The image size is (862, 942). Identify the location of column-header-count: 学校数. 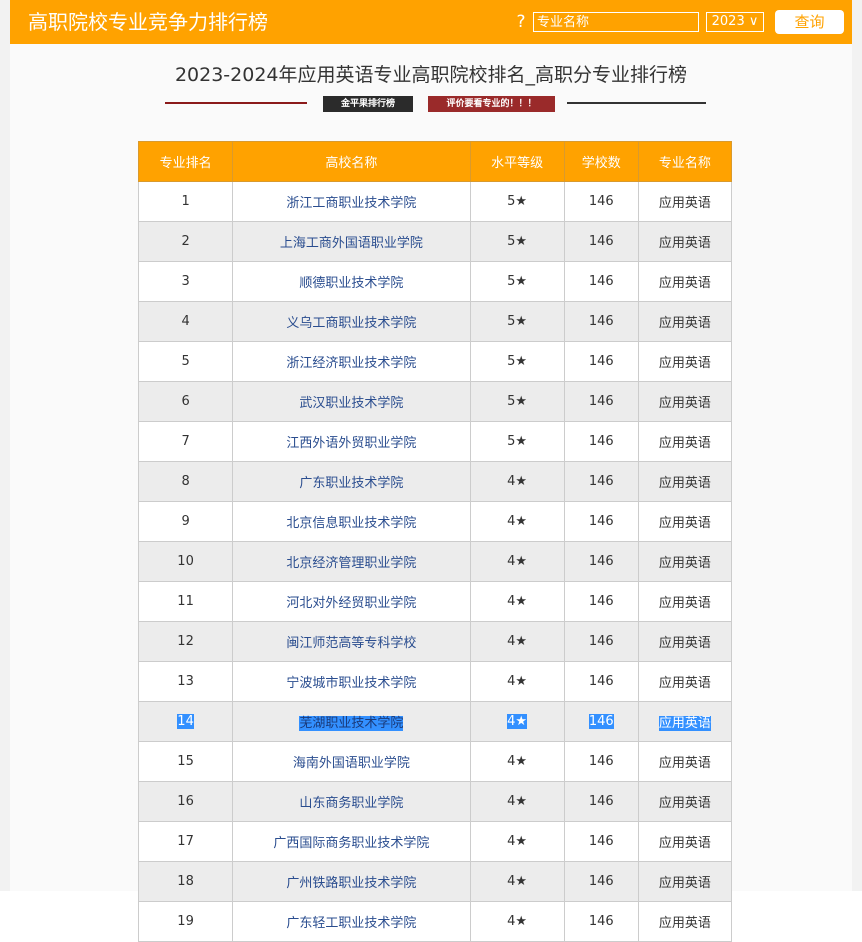
(601, 161).